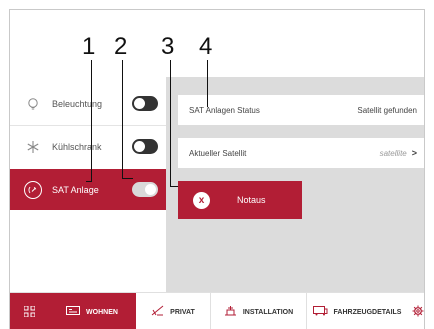  What do you see at coordinates (387, 110) in the screenshot?
I see `sat-status-value: Satellit gefunden` at bounding box center [387, 110].